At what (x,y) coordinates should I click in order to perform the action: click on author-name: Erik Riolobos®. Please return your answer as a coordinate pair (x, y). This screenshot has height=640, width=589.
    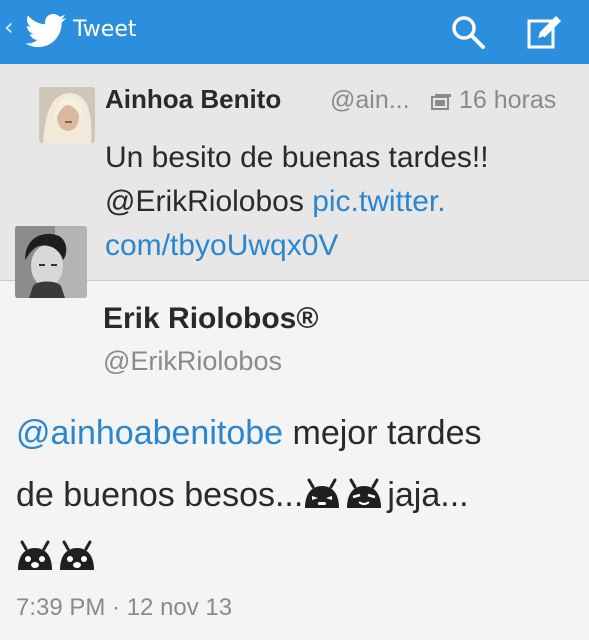
    Looking at the image, I should click on (210, 319).